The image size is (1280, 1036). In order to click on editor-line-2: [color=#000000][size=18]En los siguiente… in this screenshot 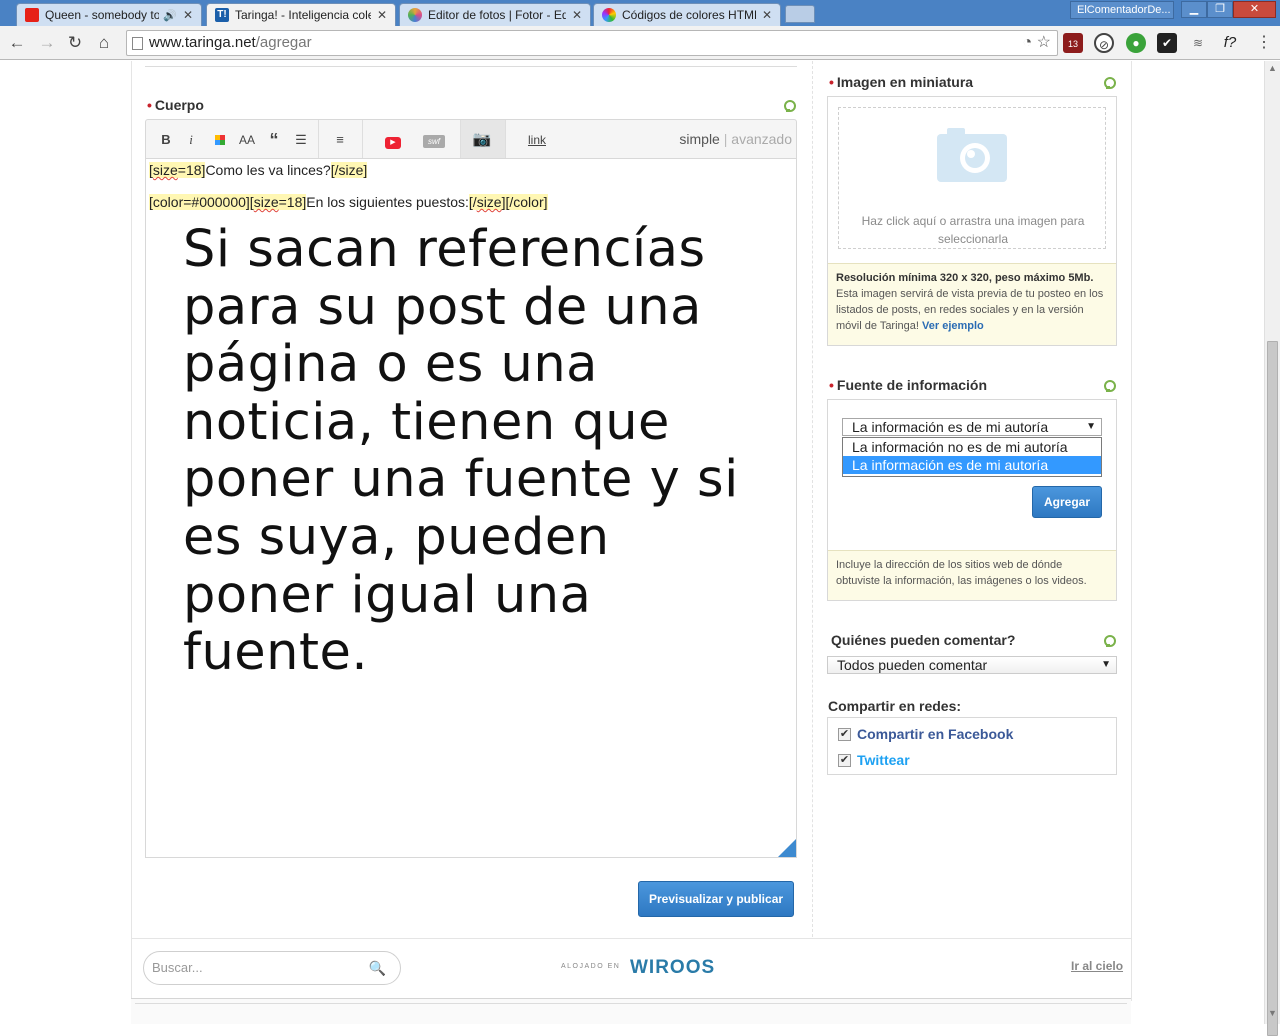, I will do `click(348, 202)`.